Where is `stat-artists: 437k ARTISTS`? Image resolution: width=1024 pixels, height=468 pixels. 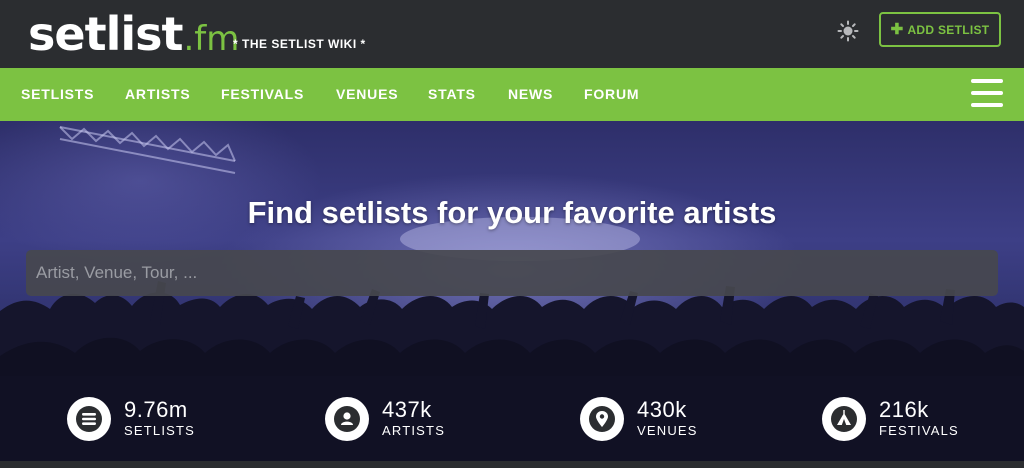
stat-artists: 437k ARTISTS is located at coordinates (385, 418).